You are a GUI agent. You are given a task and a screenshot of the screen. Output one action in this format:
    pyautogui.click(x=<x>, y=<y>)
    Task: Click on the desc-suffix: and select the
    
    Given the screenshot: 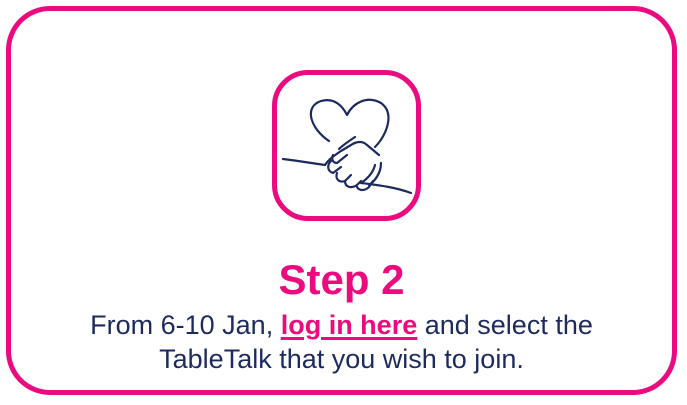 What is the action you would take?
    pyautogui.click(x=505, y=325)
    